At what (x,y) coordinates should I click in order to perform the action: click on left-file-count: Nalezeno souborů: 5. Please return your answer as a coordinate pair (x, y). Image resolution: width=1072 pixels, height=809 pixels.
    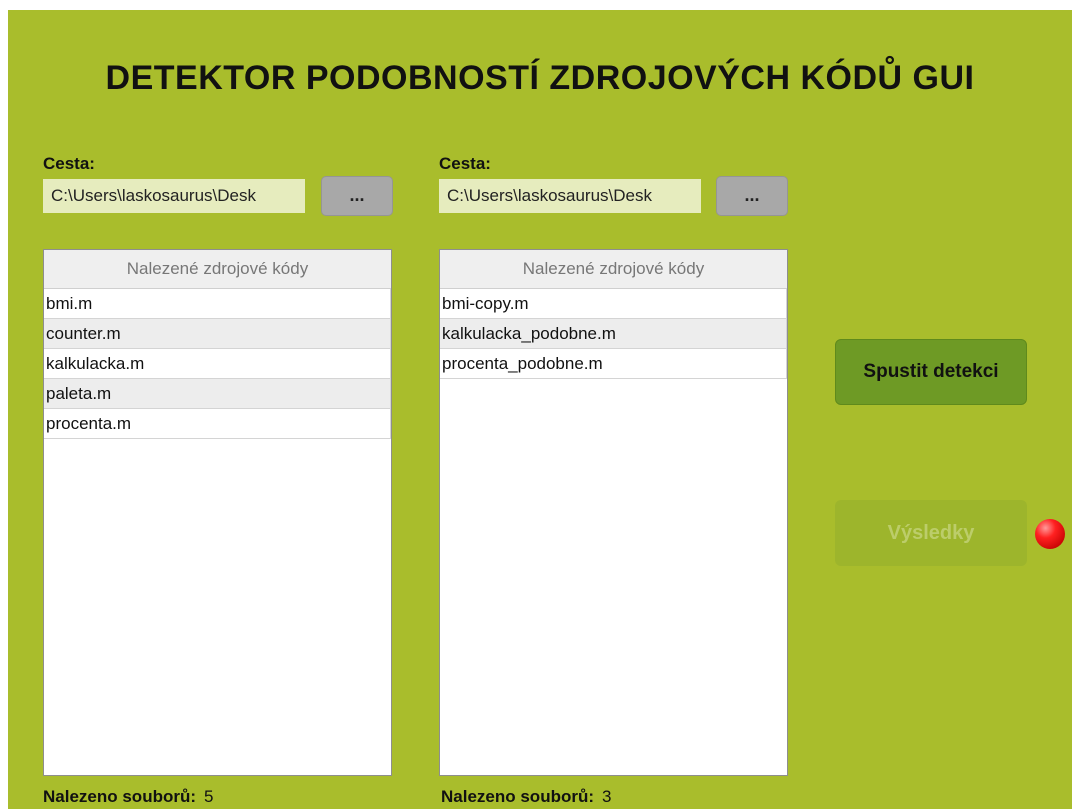
    Looking at the image, I should click on (128, 797).